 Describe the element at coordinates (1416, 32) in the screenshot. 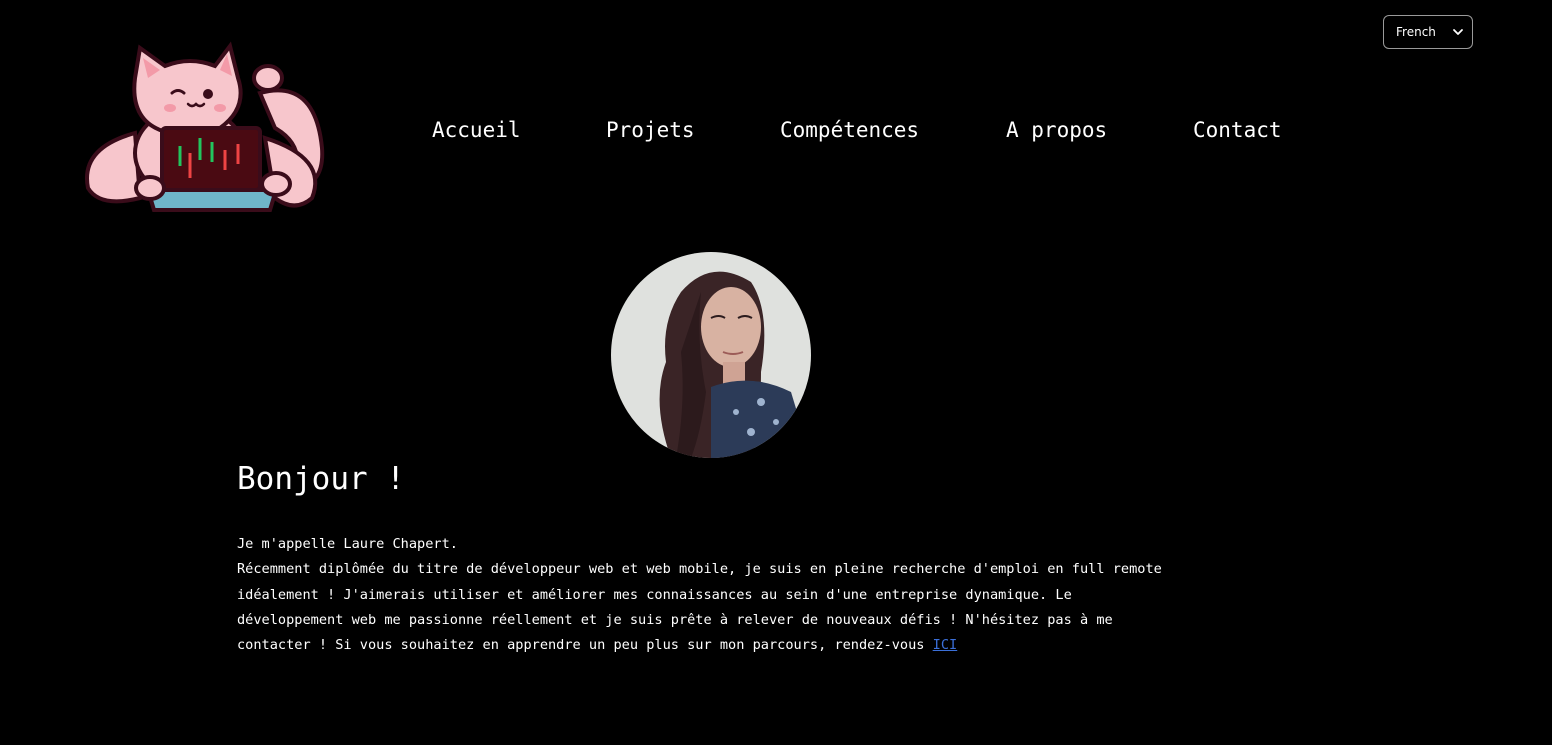

I see `language-select-value: French` at that location.